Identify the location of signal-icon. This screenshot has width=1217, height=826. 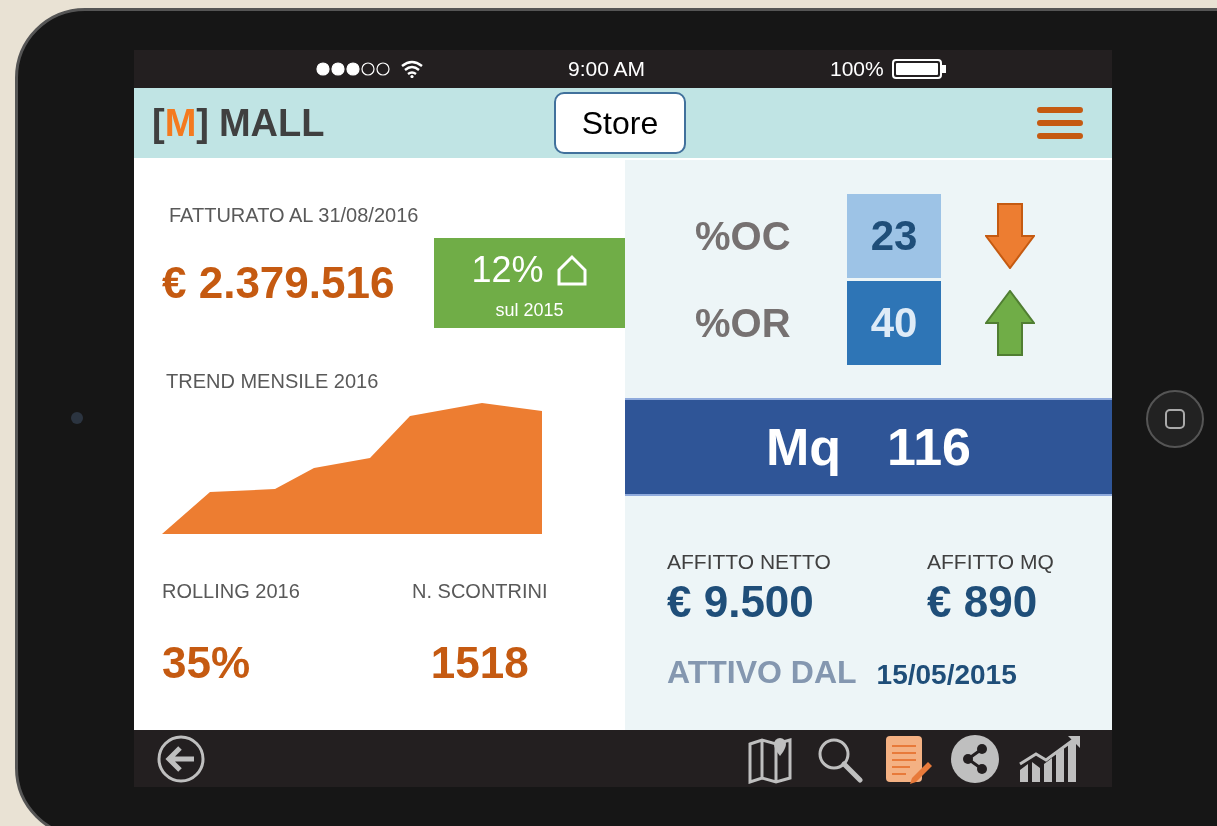
(353, 69).